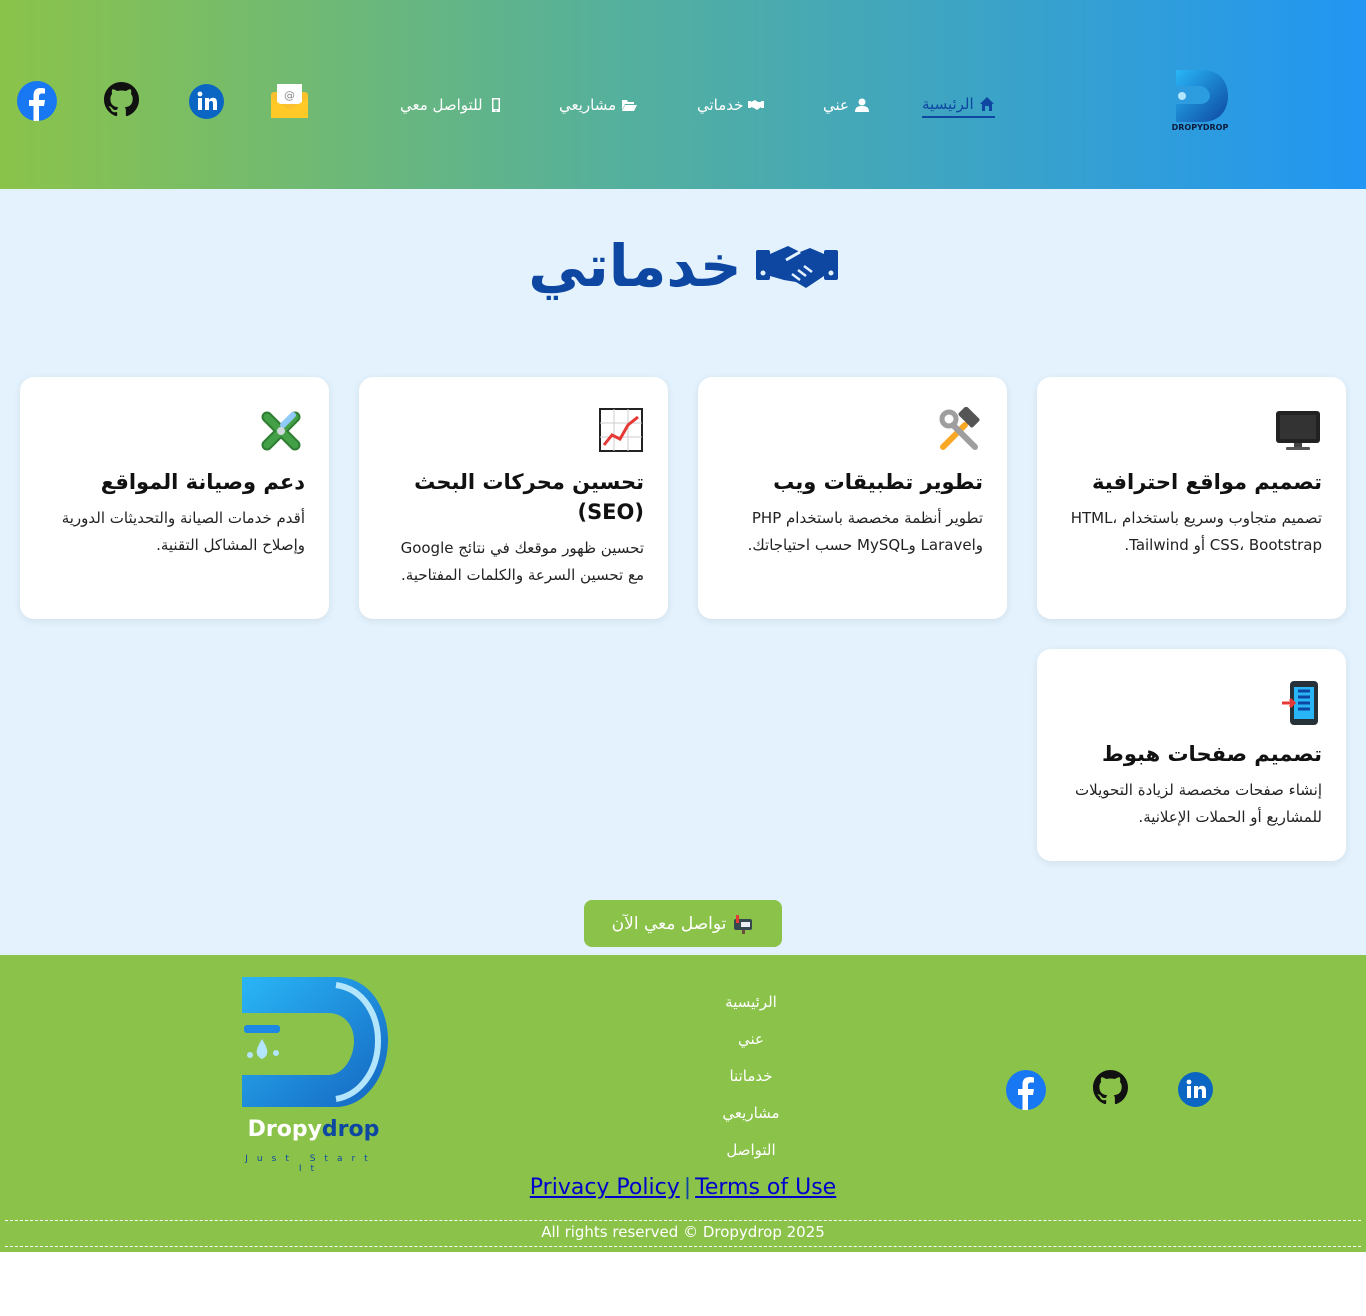 The height and width of the screenshot is (1316, 1366). Describe the element at coordinates (750, 1120) in the screenshot. I see `footer-link-projects: مشاريعي` at that location.